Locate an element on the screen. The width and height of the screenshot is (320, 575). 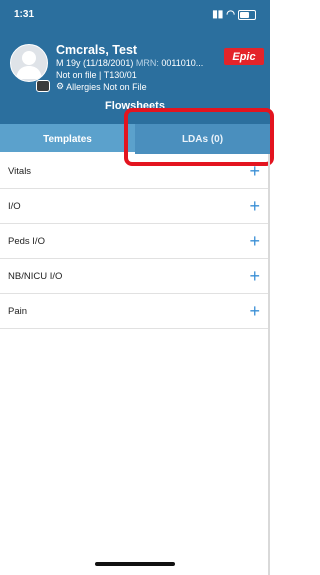
mrn-label: MRN: is located at coordinates (147, 63).